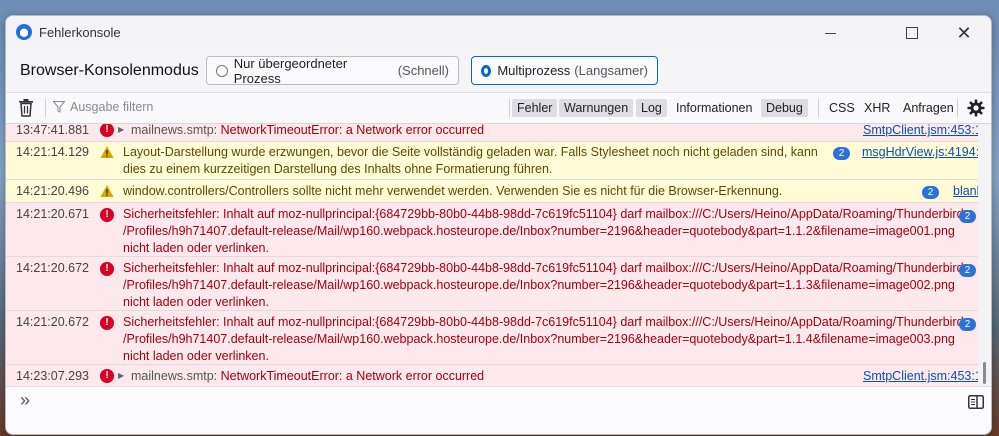 The image size is (999, 436). I want to click on thunderbird-app-icon, so click(24, 32).